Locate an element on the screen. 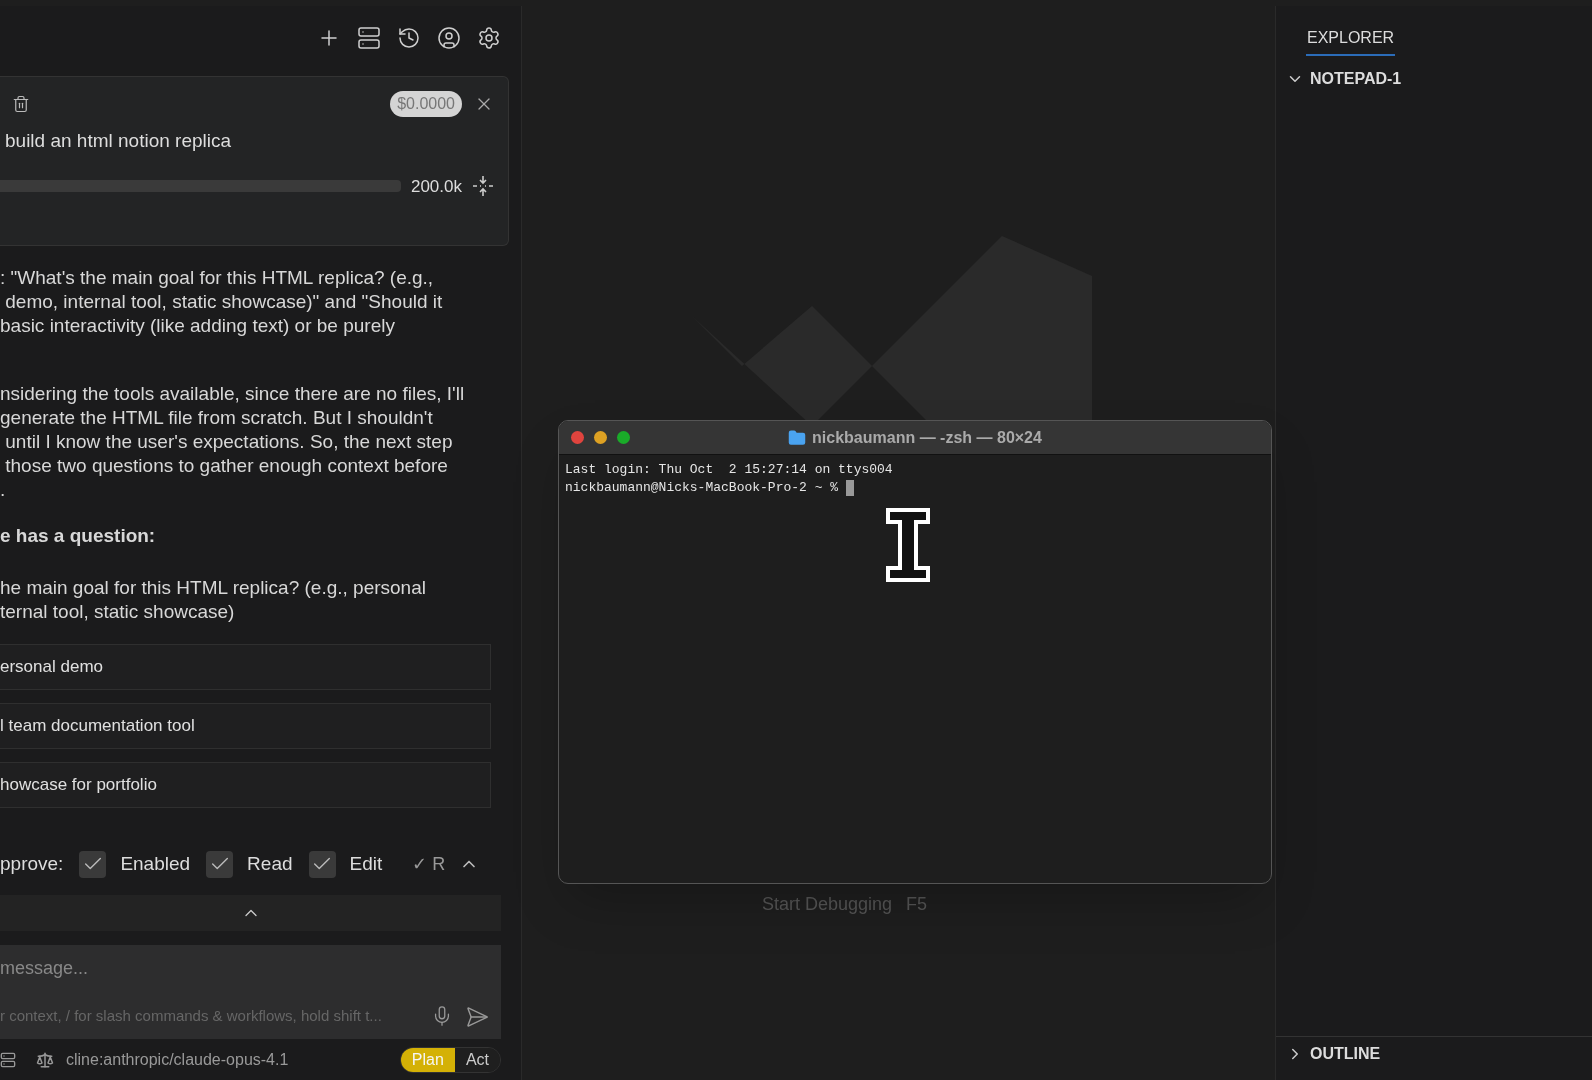  option-button: howcase for portfolio is located at coordinates (245, 785).